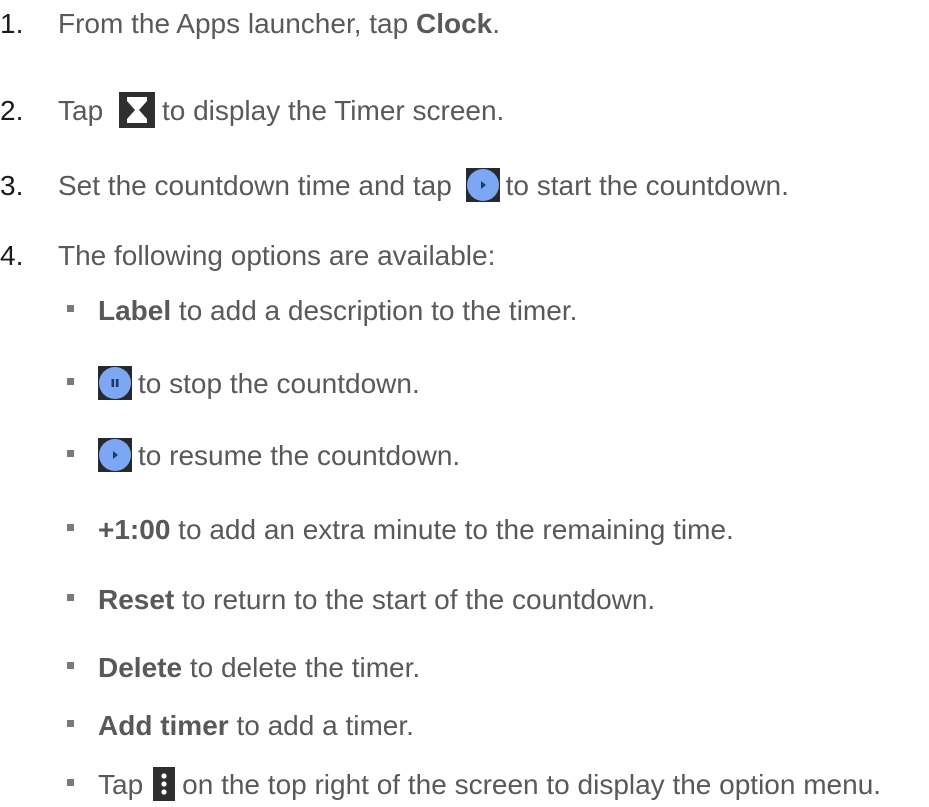  I want to click on list-item: to stop the countdown., so click(243, 384).